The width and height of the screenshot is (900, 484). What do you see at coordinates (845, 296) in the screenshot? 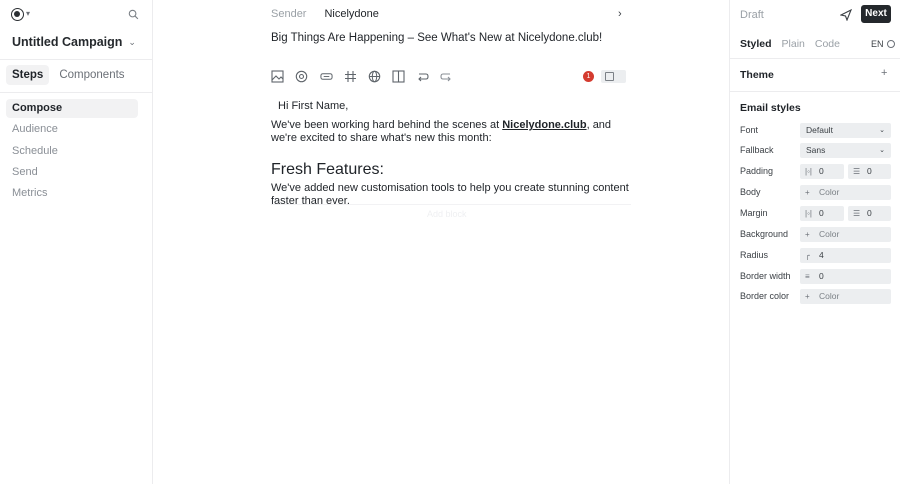
I see `border-color-input: + Color` at bounding box center [845, 296].